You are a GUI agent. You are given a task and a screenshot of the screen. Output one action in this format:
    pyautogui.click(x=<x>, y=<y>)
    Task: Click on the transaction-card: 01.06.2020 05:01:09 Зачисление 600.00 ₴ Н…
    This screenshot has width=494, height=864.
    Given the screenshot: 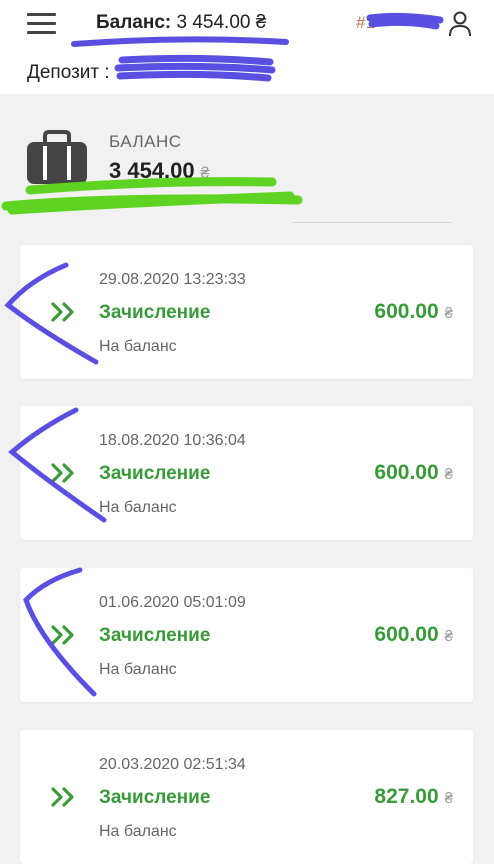 What is the action you would take?
    pyautogui.click(x=246, y=635)
    